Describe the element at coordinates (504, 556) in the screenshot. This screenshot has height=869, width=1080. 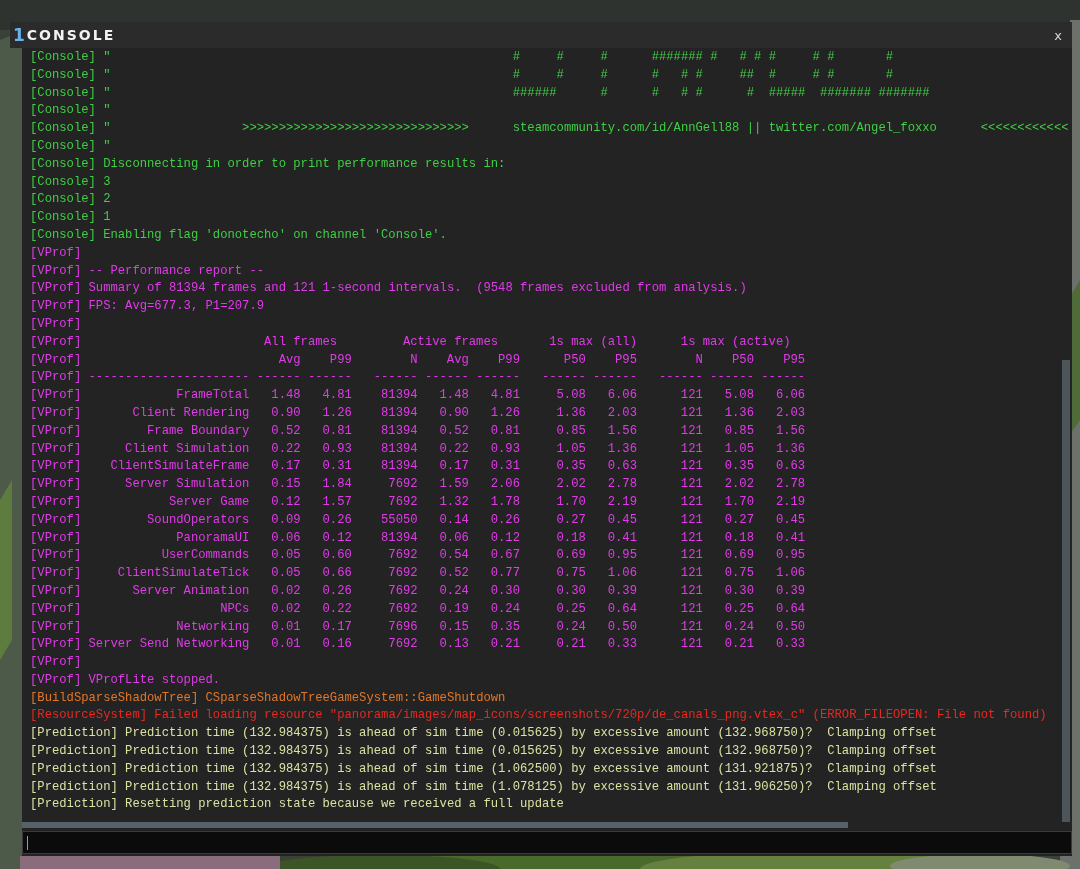
I see `table-cell-text: 0.67` at that location.